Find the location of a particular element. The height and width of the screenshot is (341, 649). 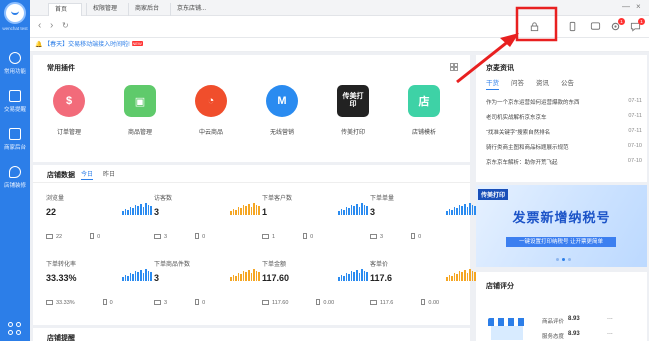

highlight-box is located at coordinates (536, 24).